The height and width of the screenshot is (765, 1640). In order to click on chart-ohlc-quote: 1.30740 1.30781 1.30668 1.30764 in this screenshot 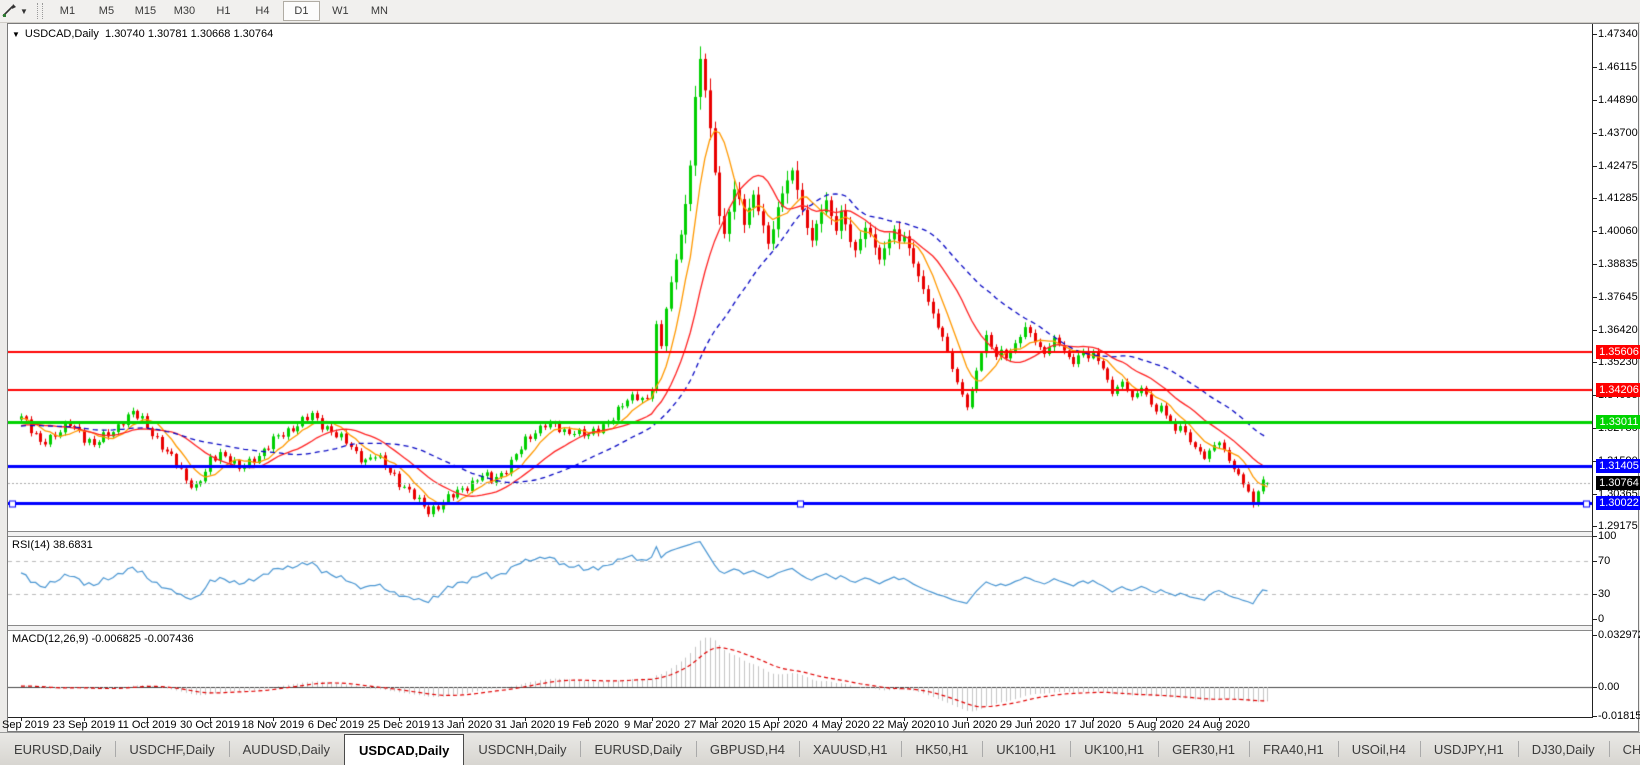, I will do `click(189, 34)`.